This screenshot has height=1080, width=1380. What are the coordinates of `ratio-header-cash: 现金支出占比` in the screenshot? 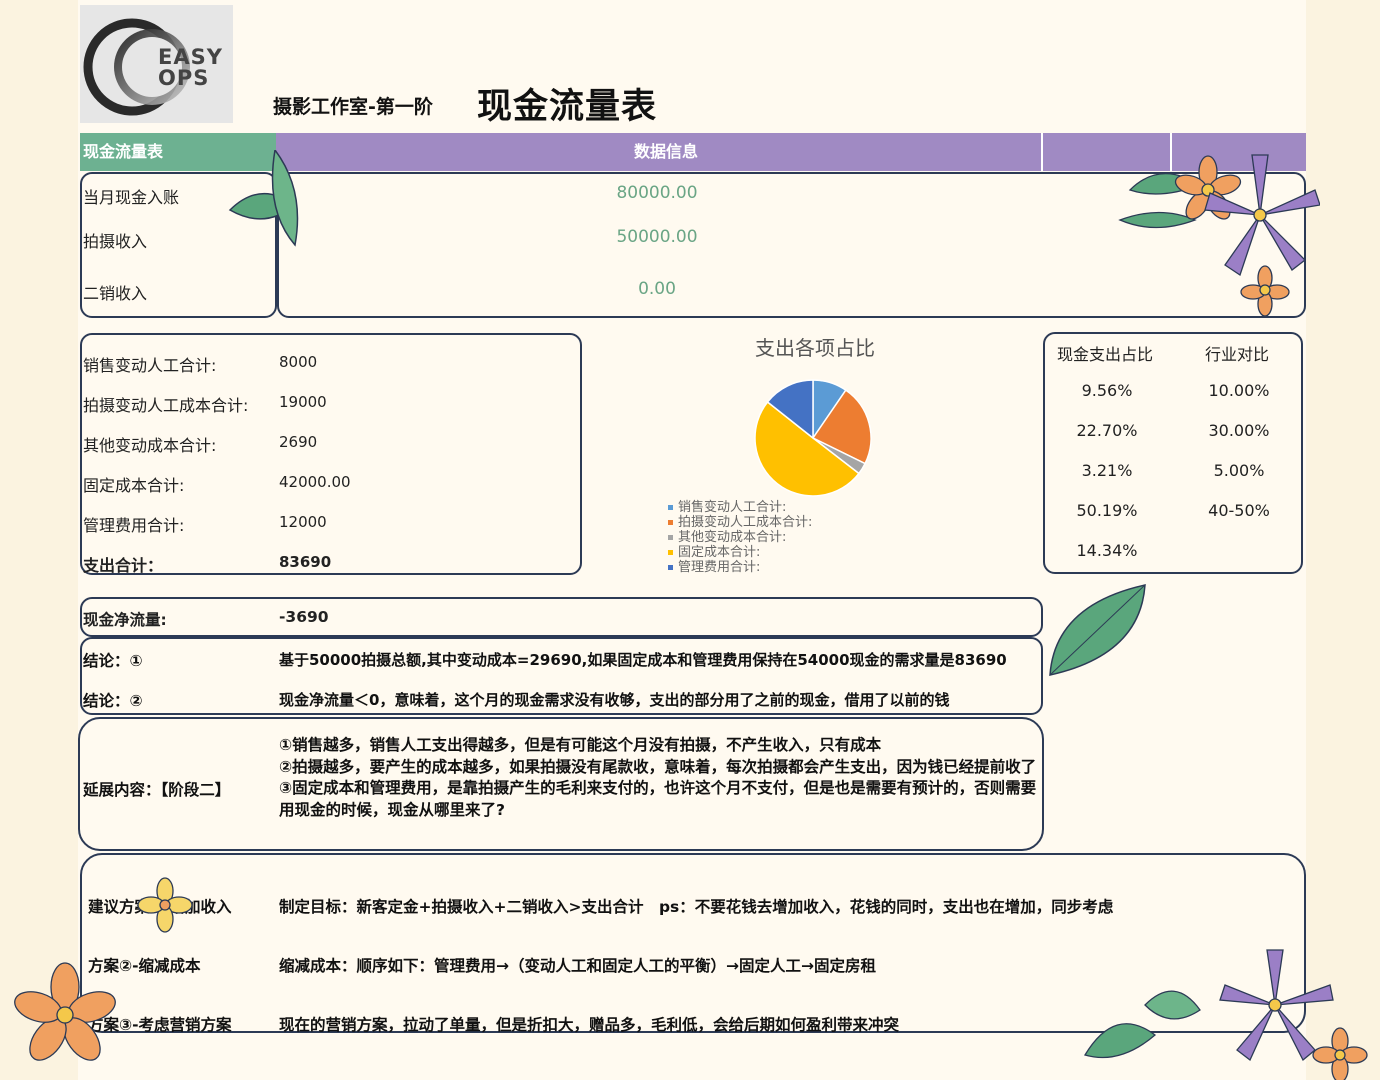 It's located at (1105, 354).